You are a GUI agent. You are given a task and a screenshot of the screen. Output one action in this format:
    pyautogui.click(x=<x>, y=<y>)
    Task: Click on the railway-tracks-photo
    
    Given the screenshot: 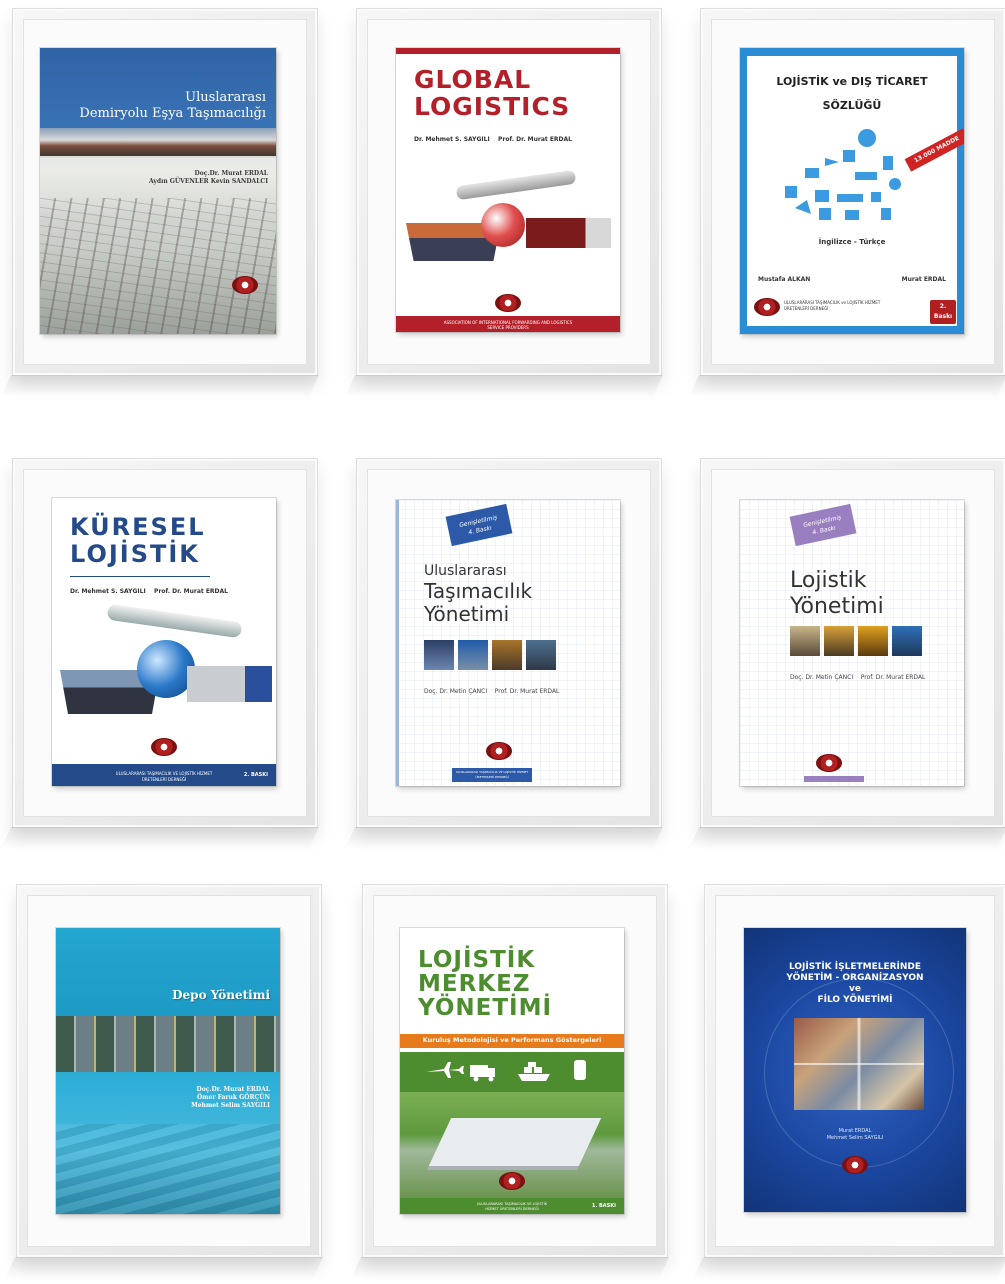 What is the action you would take?
    pyautogui.click(x=158, y=266)
    